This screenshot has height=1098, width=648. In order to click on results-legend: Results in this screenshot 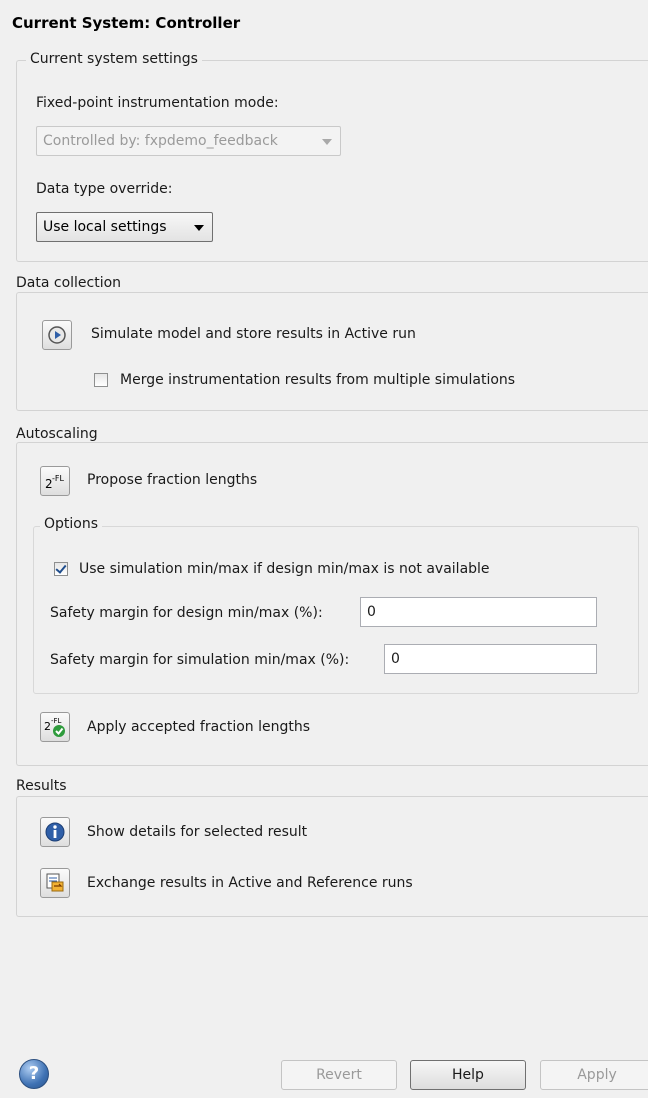, I will do `click(41, 786)`.